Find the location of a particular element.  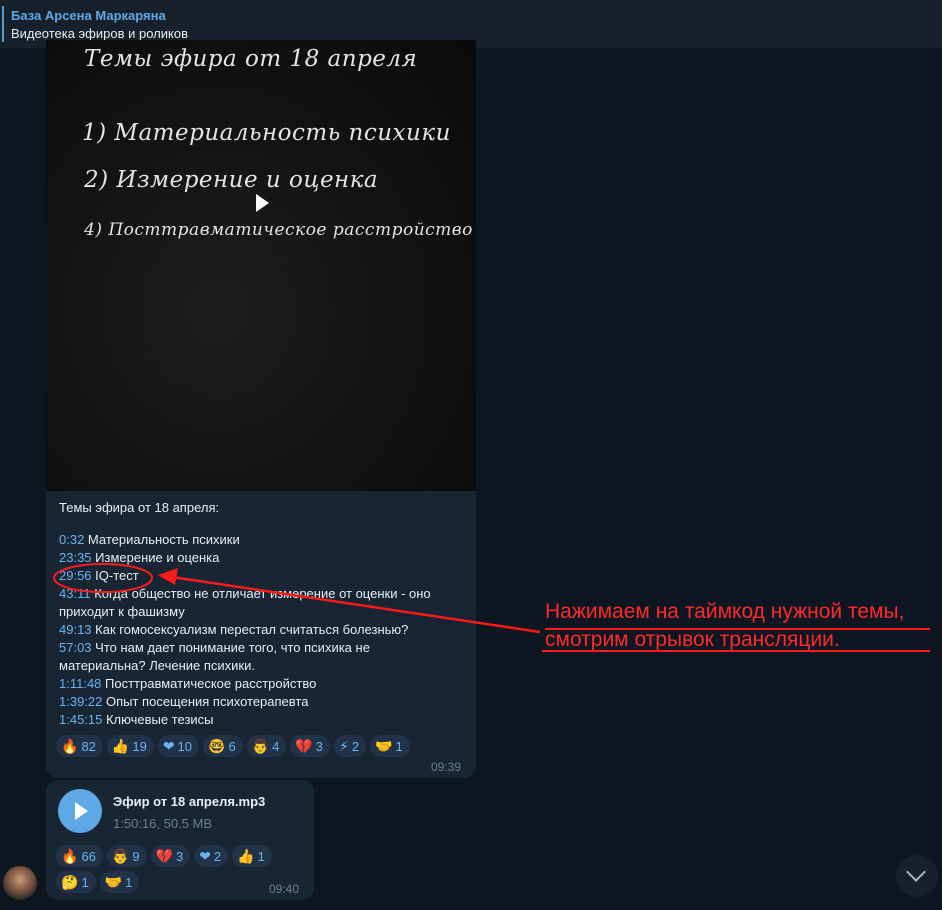

annotation-line: Нажимаем на таймкод нужной темы, is located at coordinates (725, 611).